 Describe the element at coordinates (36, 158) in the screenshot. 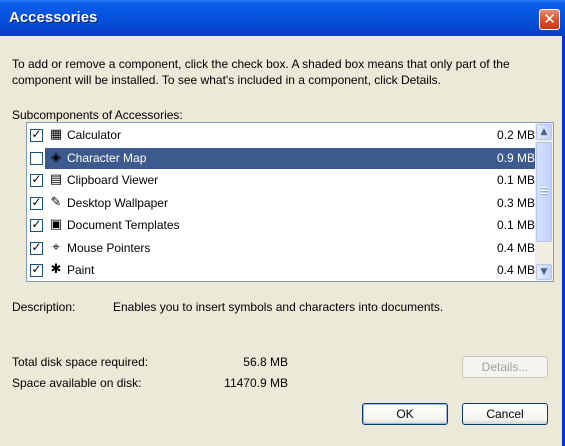

I see `component-checkbox` at that location.